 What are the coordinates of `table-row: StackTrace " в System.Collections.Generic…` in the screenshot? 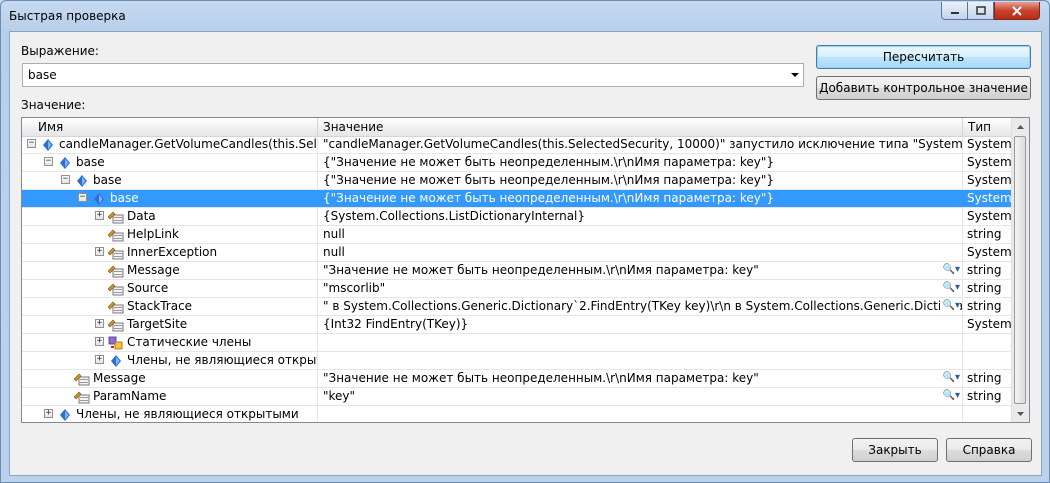 It's located at (522, 307).